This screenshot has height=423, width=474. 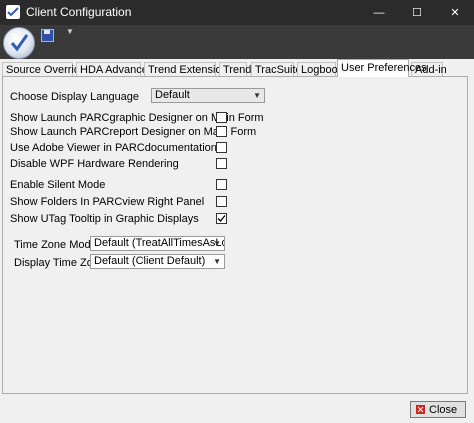 I want to click on checkmark-icon, so click(x=221, y=218).